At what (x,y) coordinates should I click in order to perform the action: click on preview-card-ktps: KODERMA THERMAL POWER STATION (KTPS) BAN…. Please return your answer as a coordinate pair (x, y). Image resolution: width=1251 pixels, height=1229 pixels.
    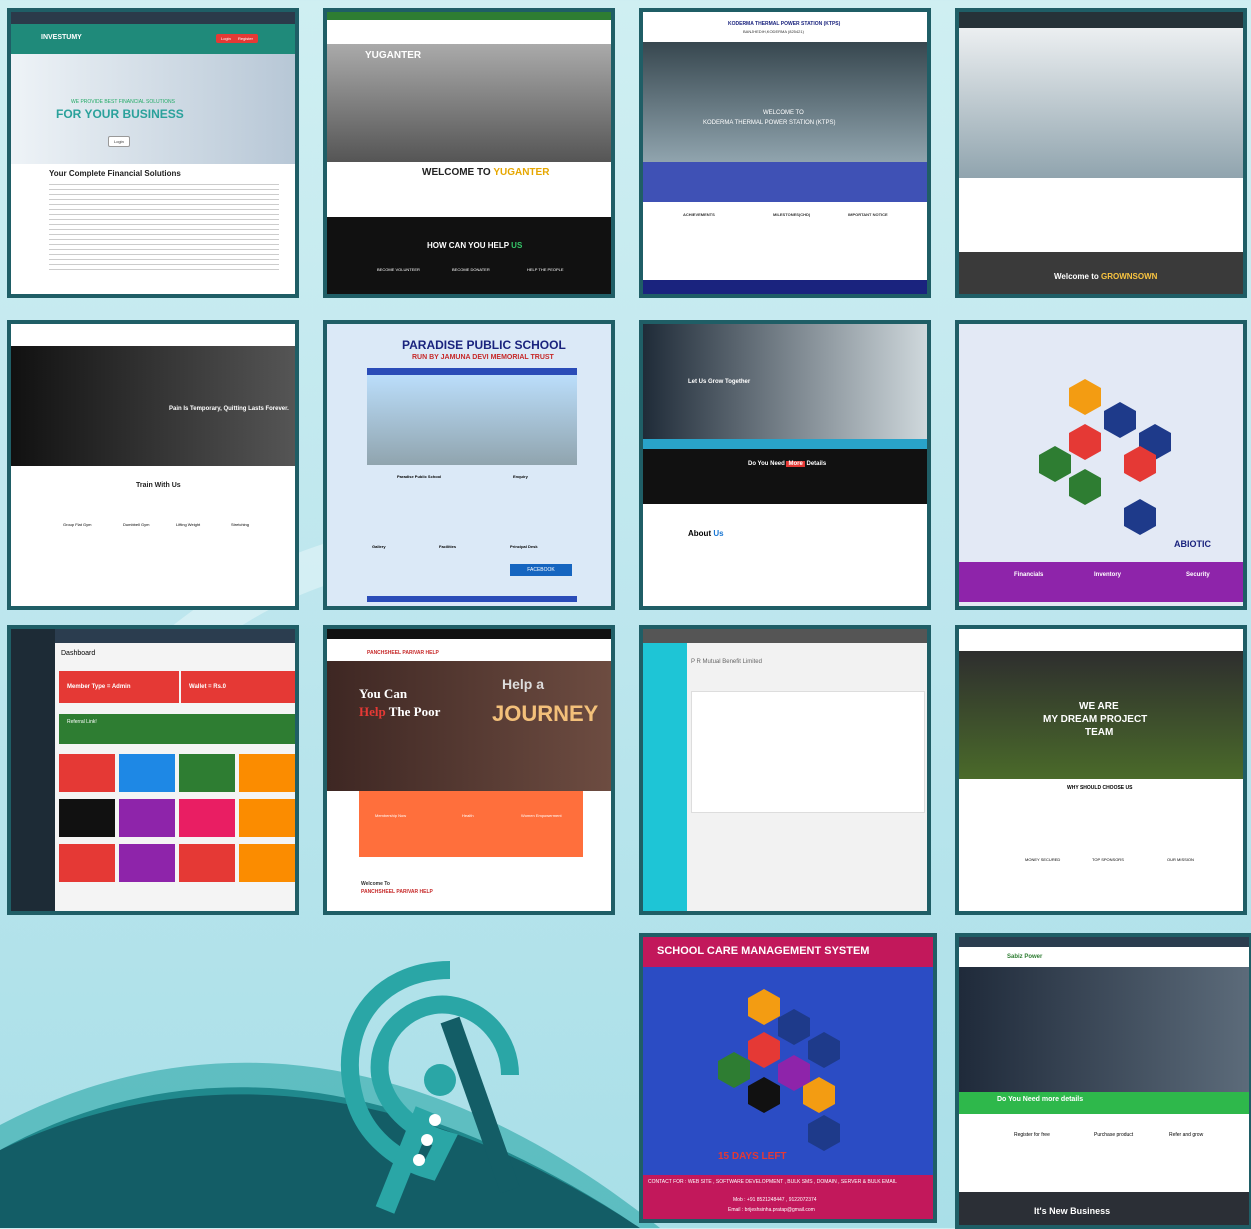
    Looking at the image, I should click on (785, 153).